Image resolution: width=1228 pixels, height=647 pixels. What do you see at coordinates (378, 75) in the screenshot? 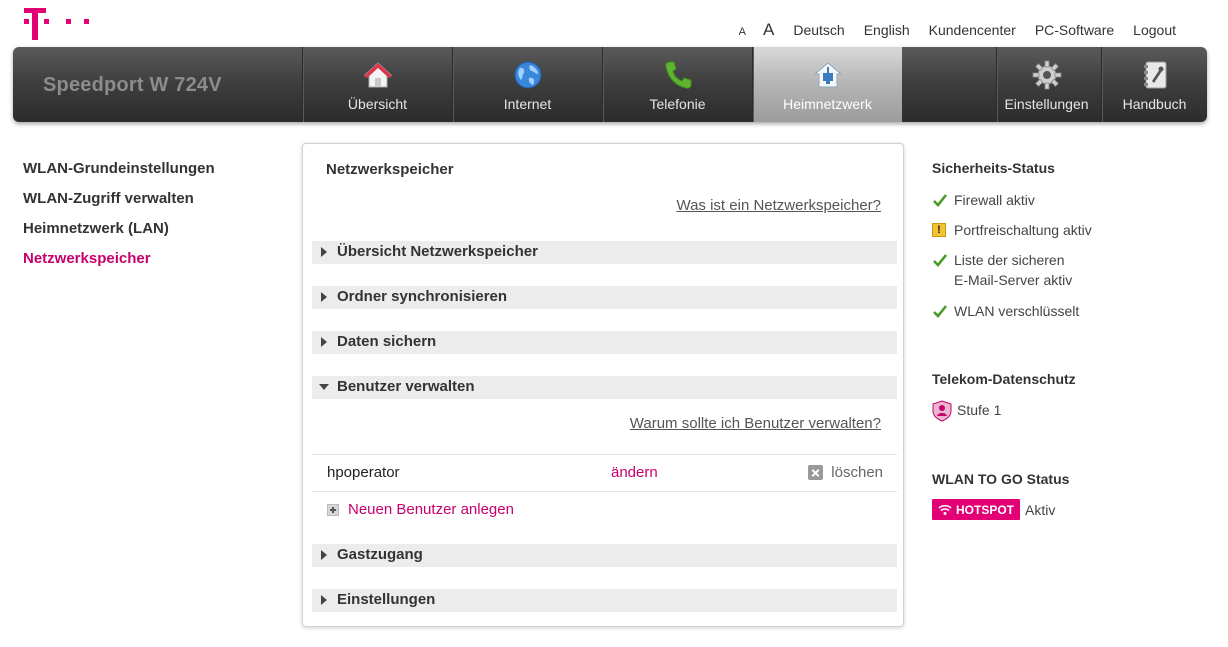
I see `home-icon` at bounding box center [378, 75].